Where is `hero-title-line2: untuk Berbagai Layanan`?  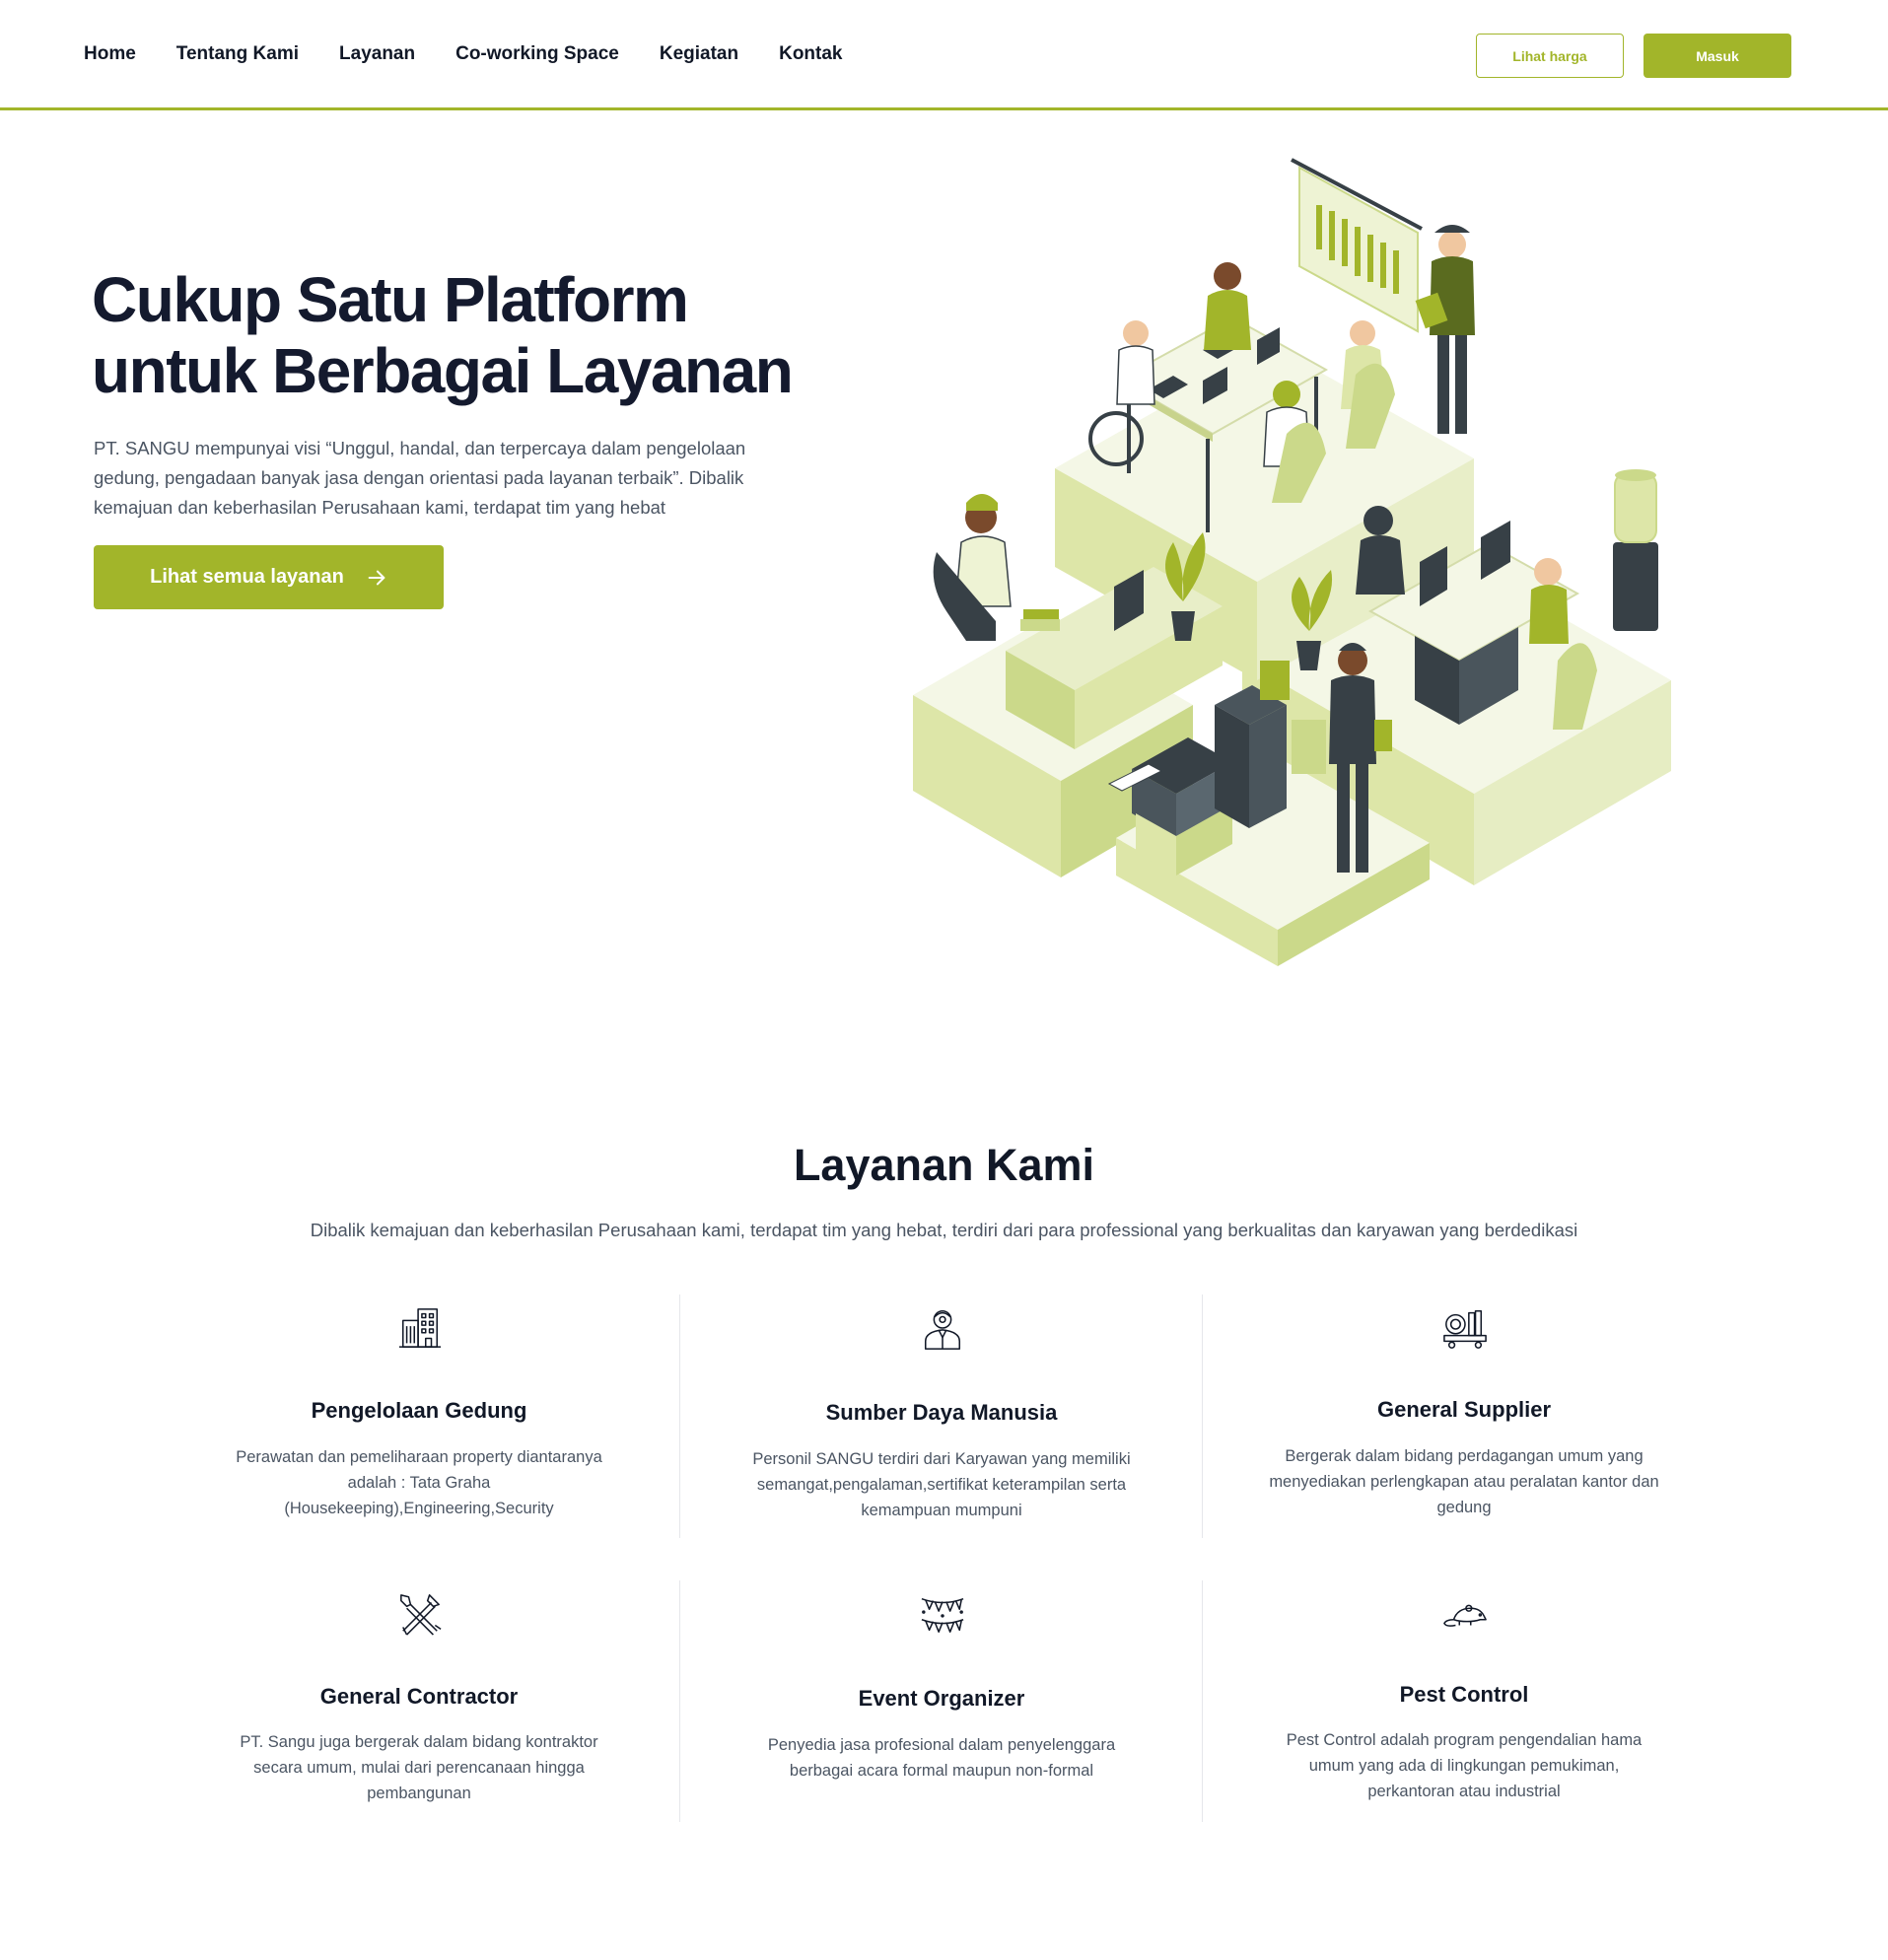
hero-title-line2: untuk Berbagai Layanan is located at coordinates (443, 370).